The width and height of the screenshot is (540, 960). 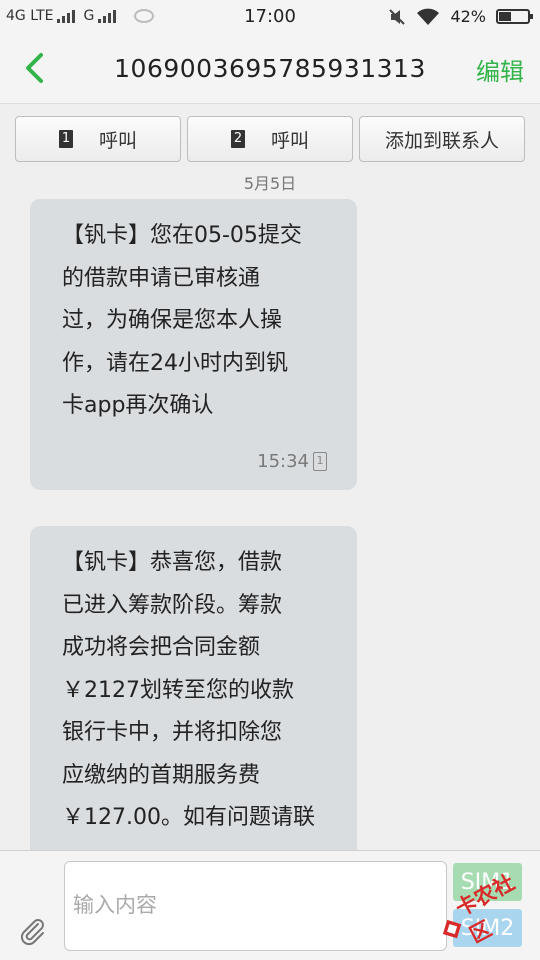 I want to click on battery-icon, so click(x=514, y=16).